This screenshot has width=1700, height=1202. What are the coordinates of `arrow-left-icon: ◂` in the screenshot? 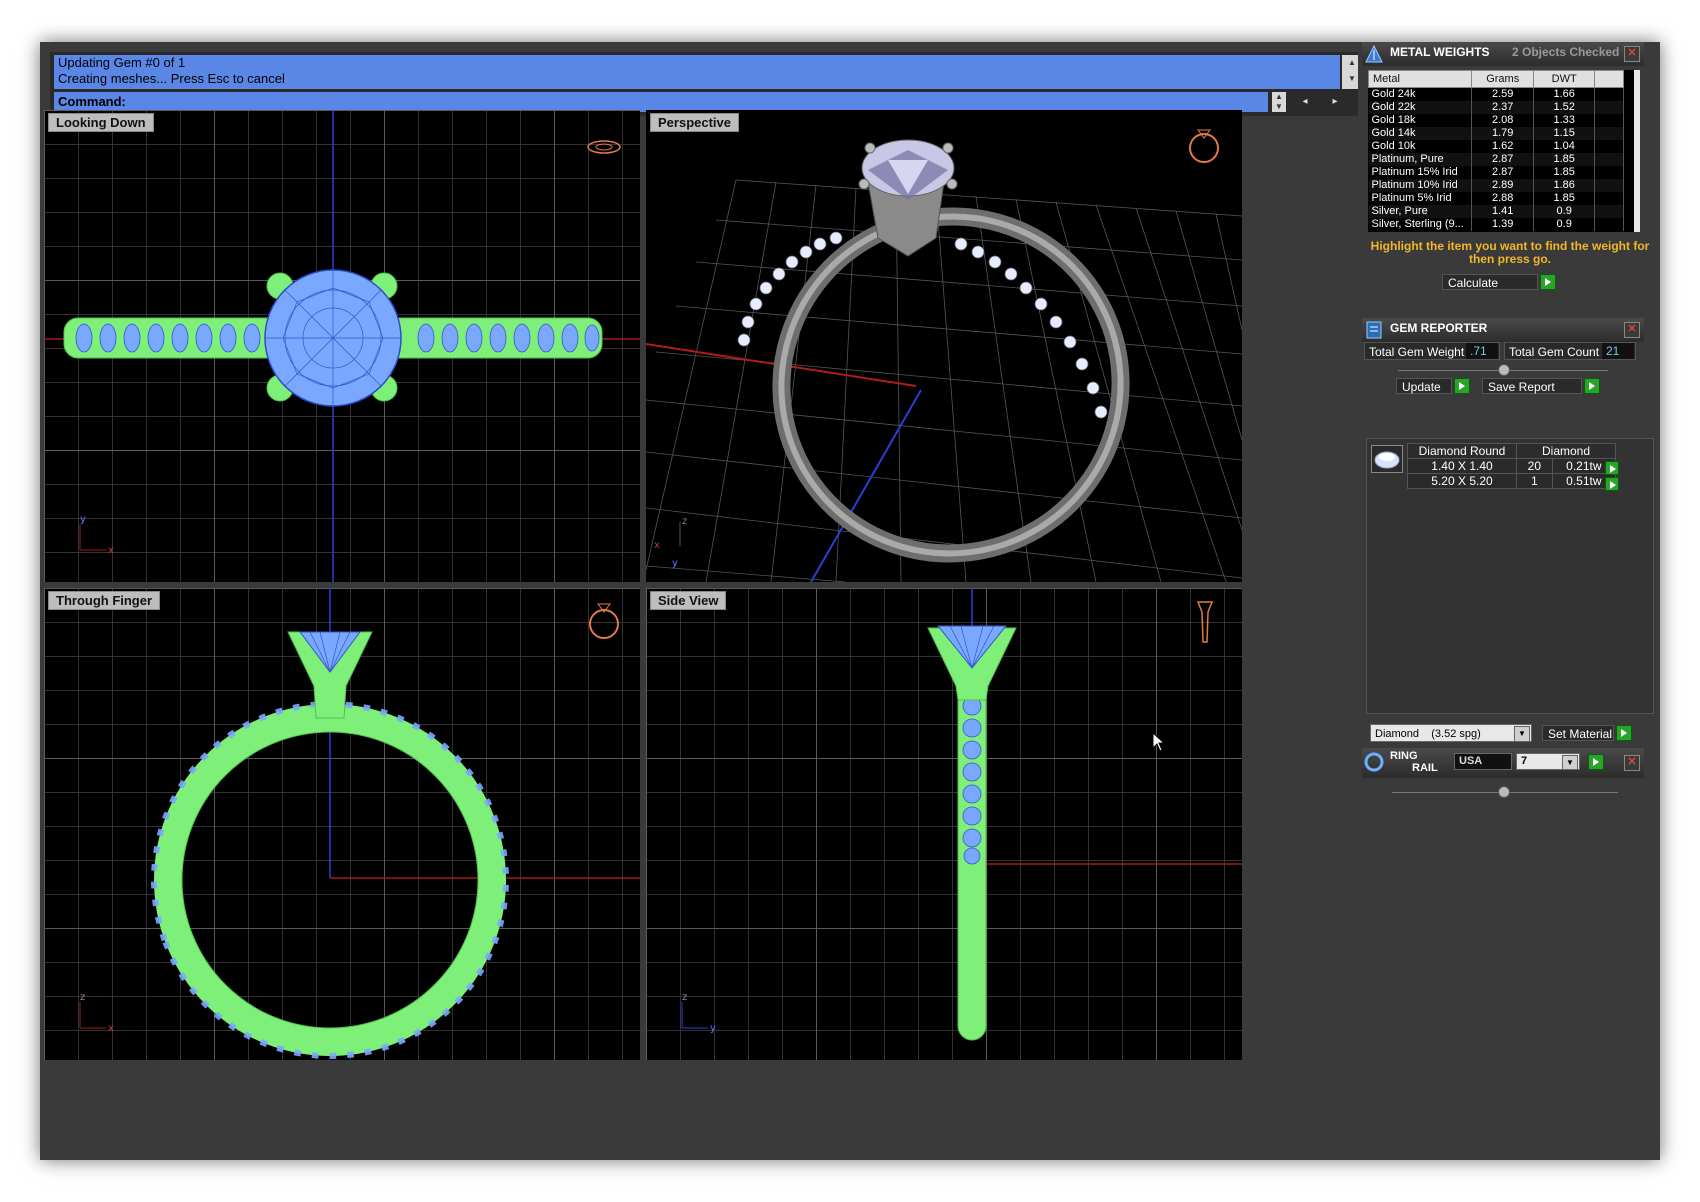 It's located at (1305, 102).